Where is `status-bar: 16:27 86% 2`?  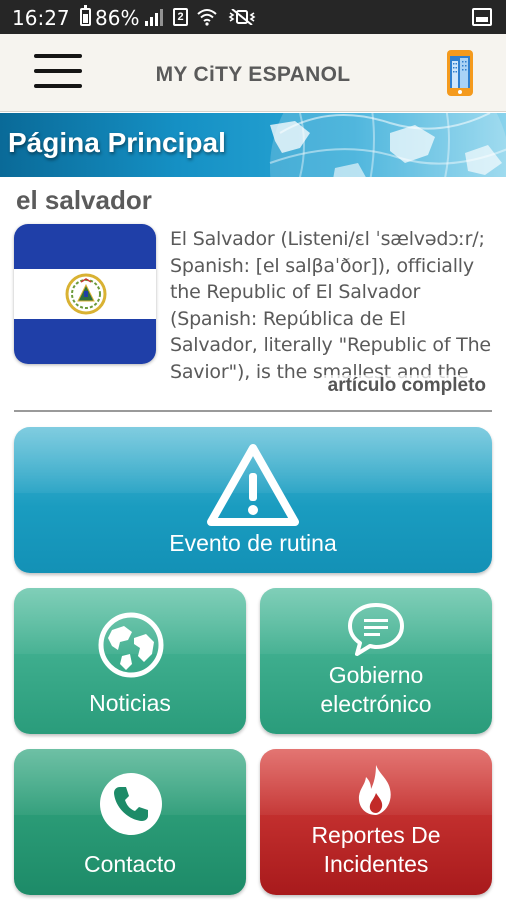 status-bar: 16:27 86% 2 is located at coordinates (253, 17).